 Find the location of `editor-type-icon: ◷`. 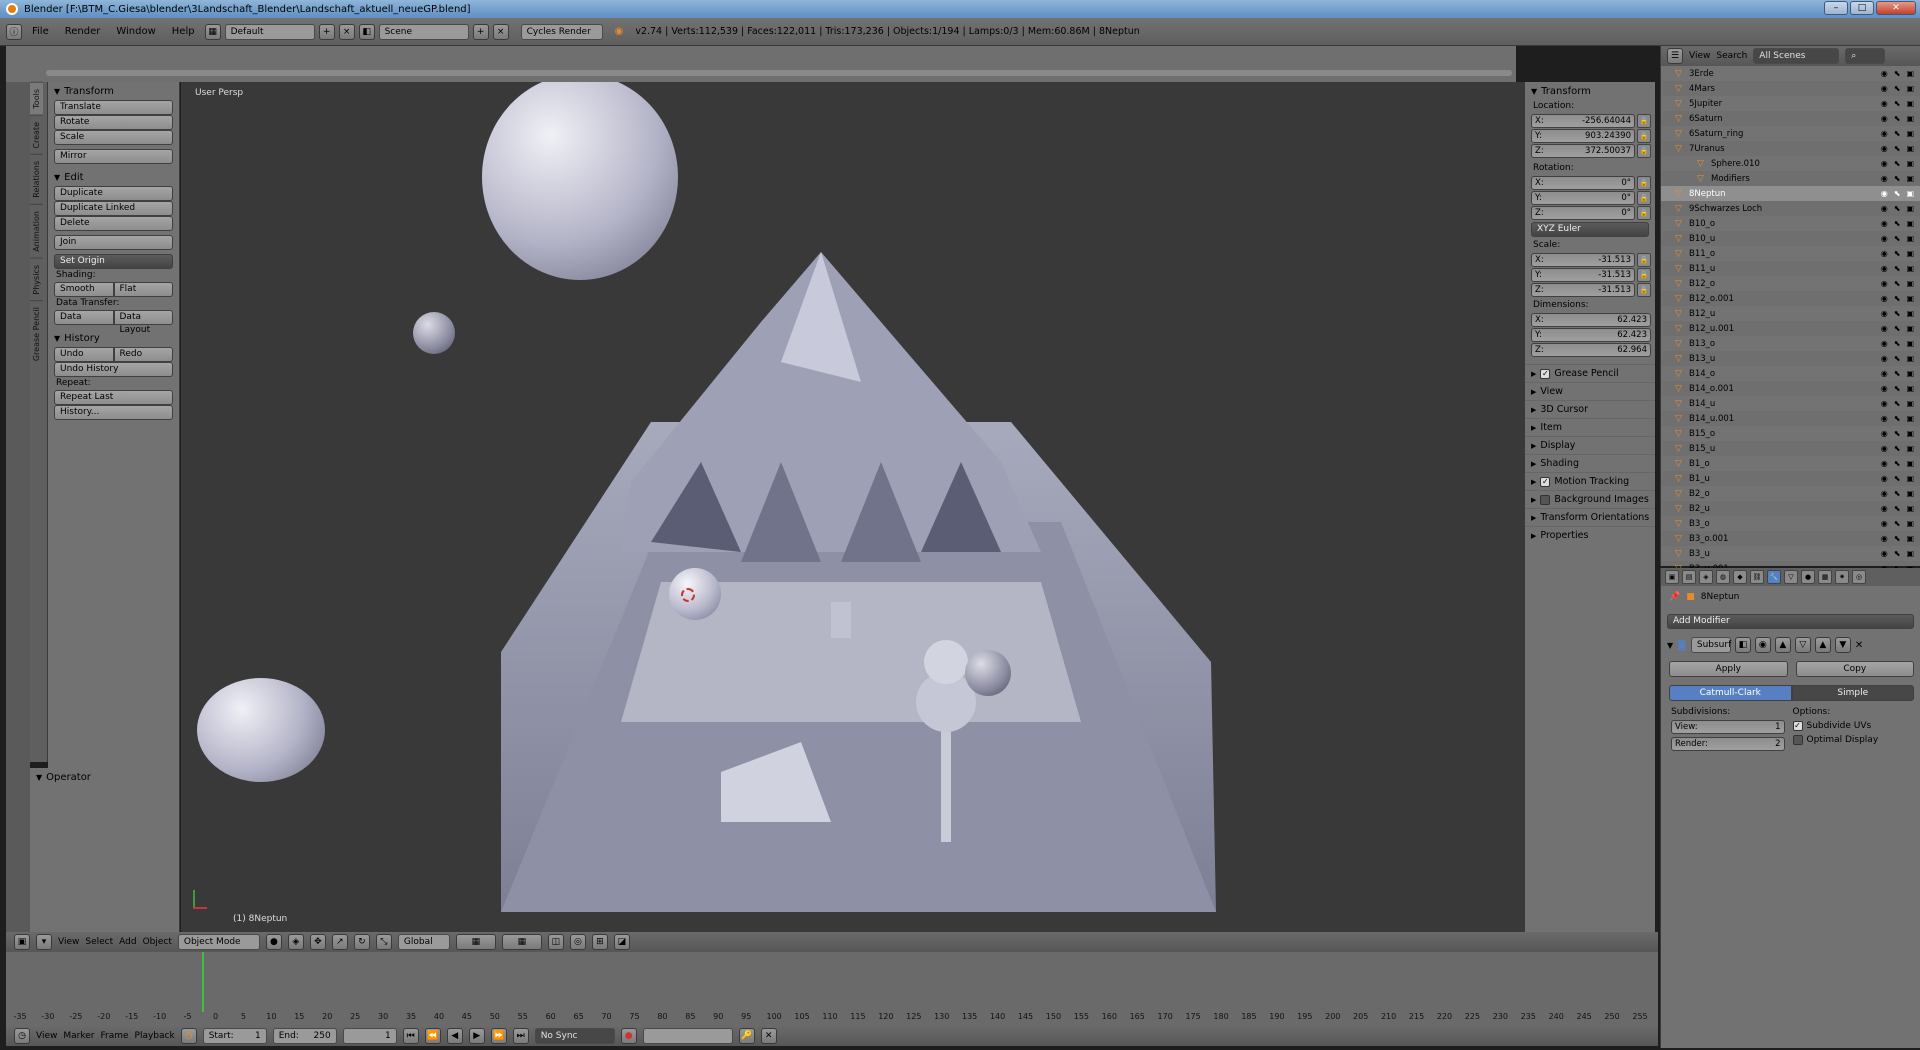

editor-type-icon: ◷ is located at coordinates (22, 1036).